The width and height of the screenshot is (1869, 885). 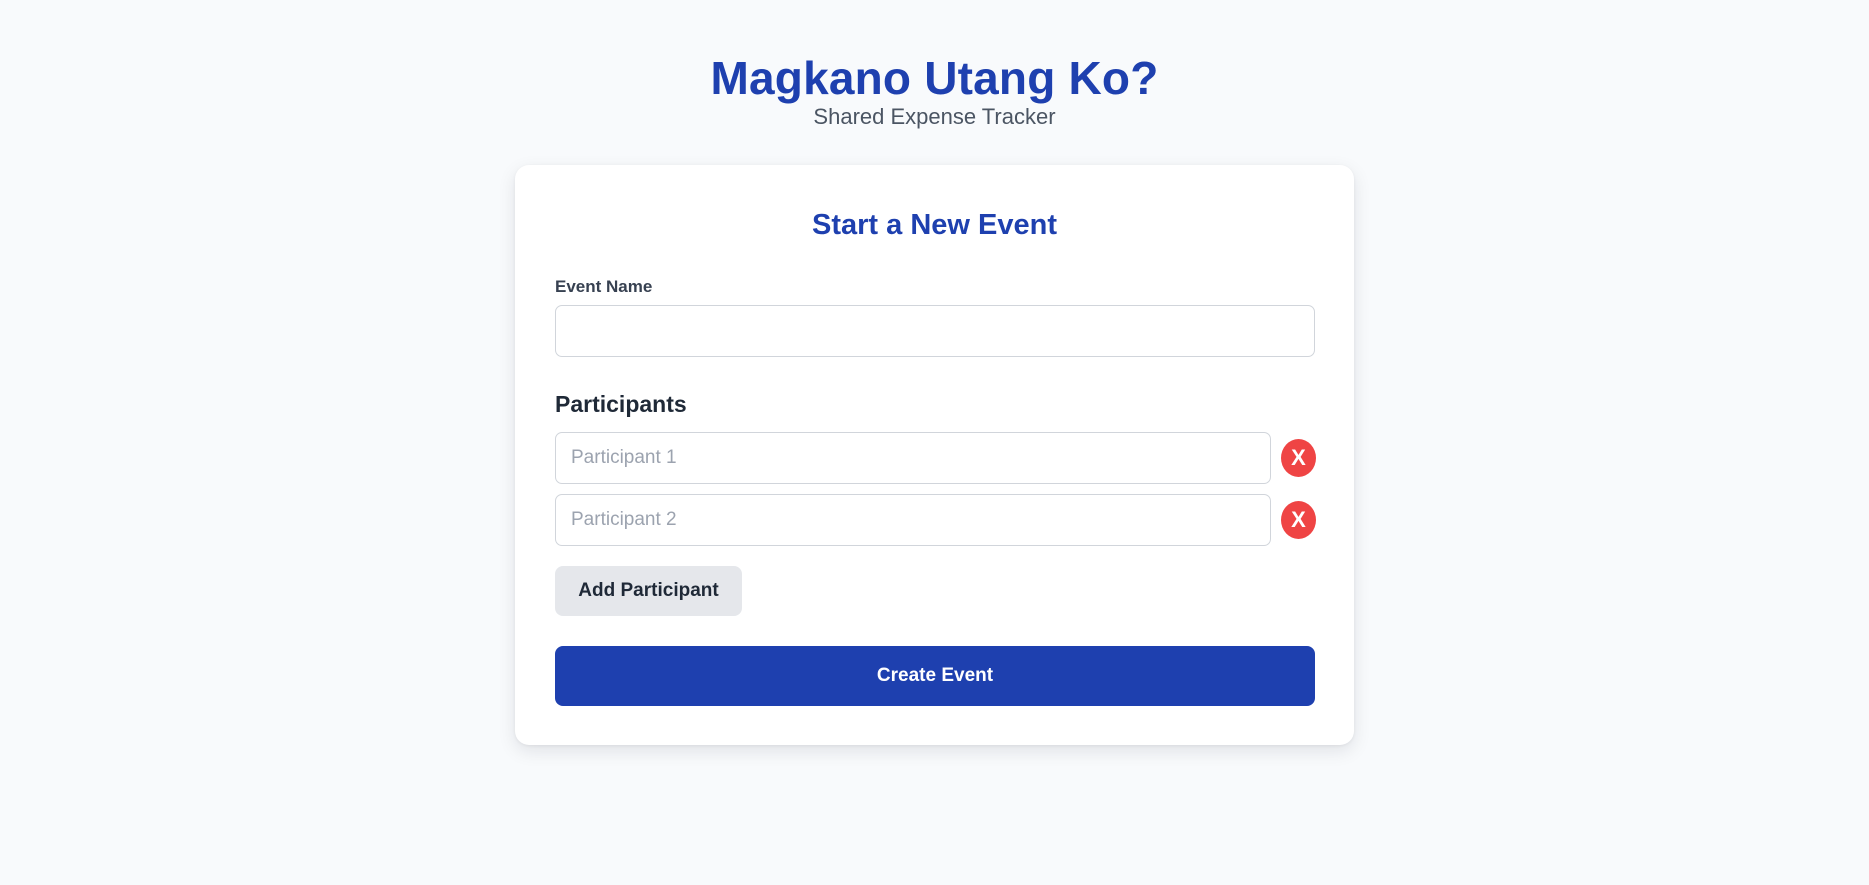 I want to click on app-header: Magkano Utang Ko? Shared Expense Tracker, so click(x=934, y=65).